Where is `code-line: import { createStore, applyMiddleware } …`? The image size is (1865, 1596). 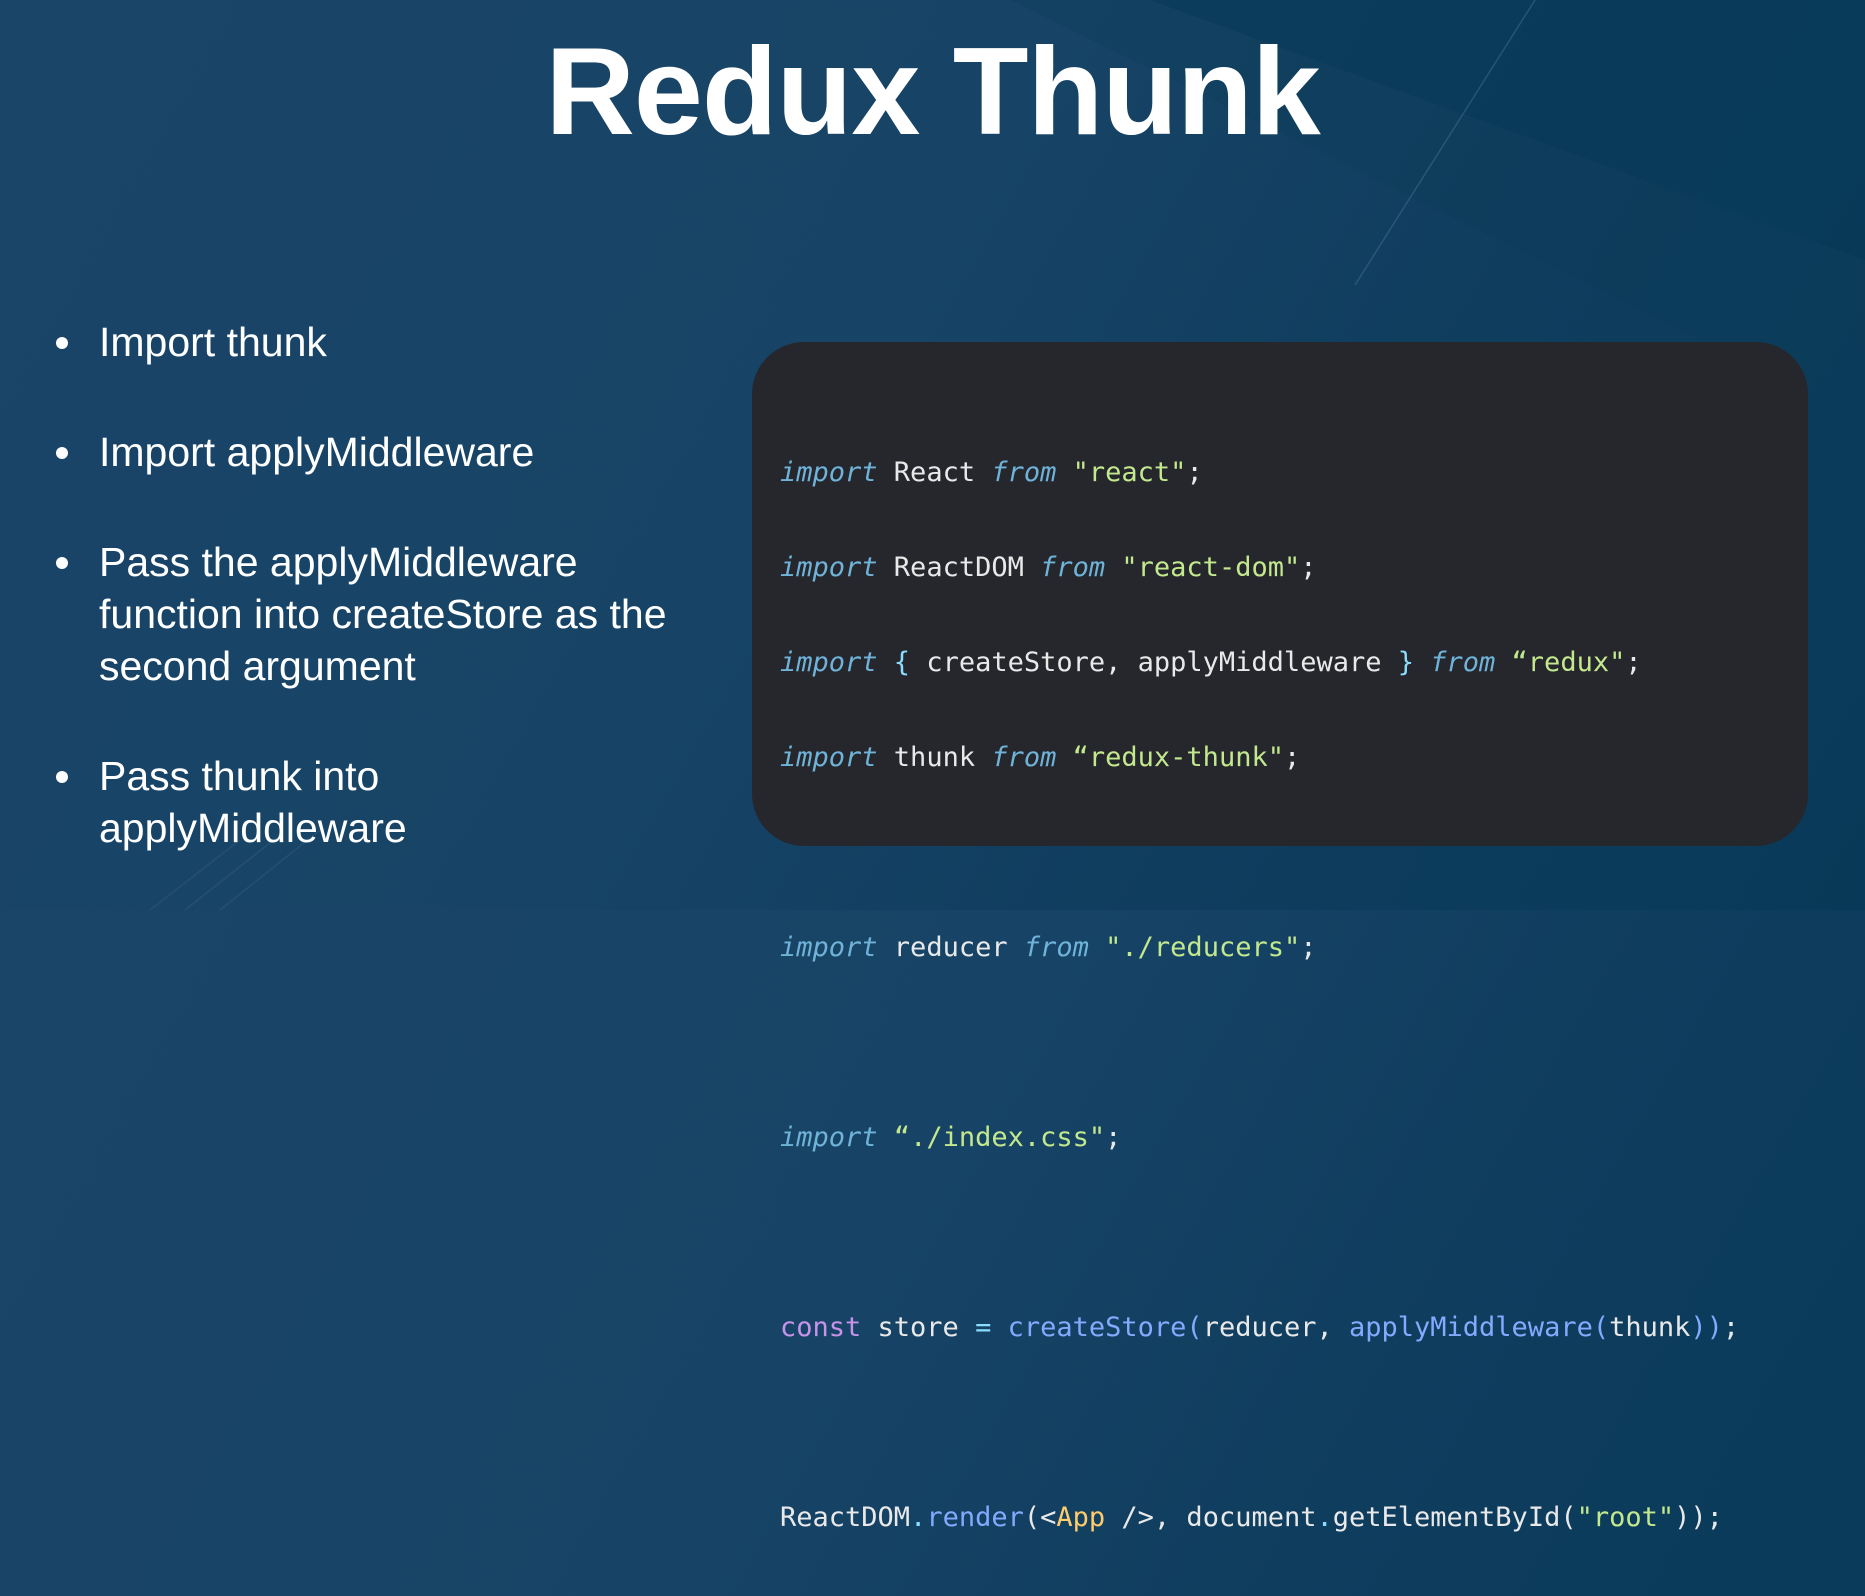
code-line: import { createStore, applyMiddleware } … is located at coordinates (1280, 662).